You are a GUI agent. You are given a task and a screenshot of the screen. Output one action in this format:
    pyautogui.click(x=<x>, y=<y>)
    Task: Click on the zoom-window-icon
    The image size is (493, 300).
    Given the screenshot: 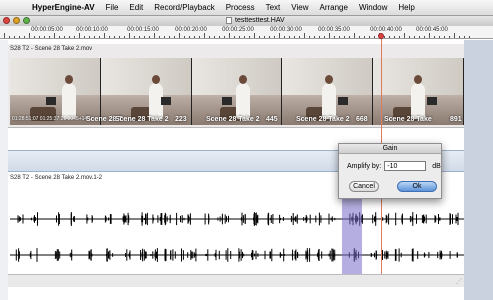 What is the action you would take?
    pyautogui.click(x=26, y=20)
    